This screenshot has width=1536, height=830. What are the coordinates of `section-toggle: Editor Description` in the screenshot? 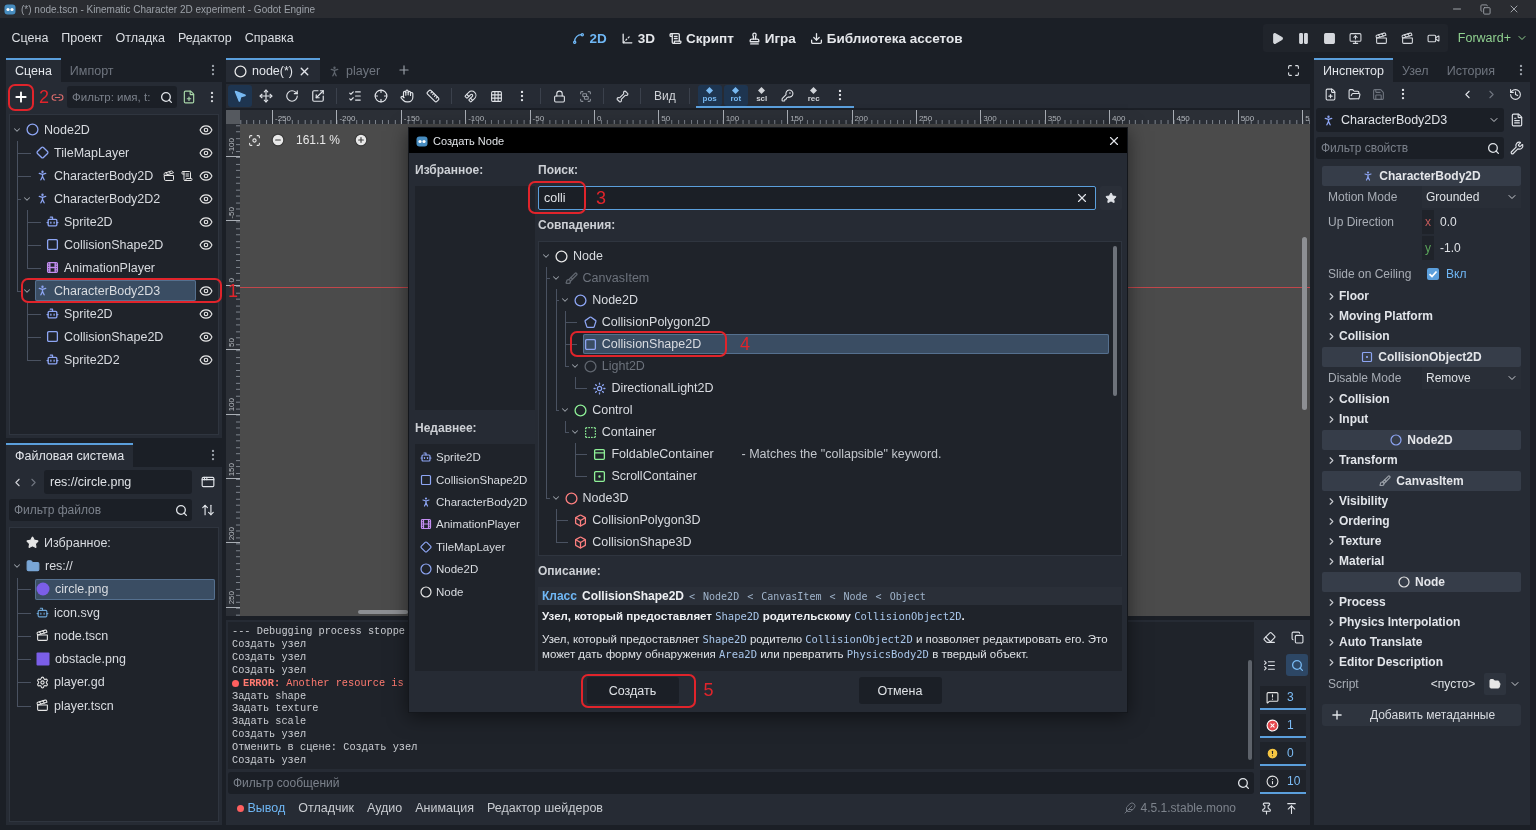 It's located at (1382, 662).